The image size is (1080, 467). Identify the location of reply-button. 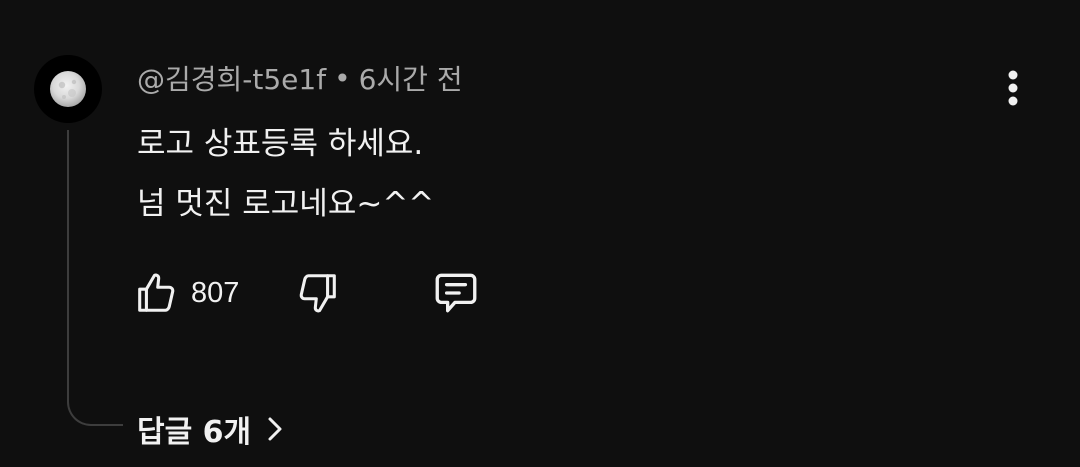
(456, 293).